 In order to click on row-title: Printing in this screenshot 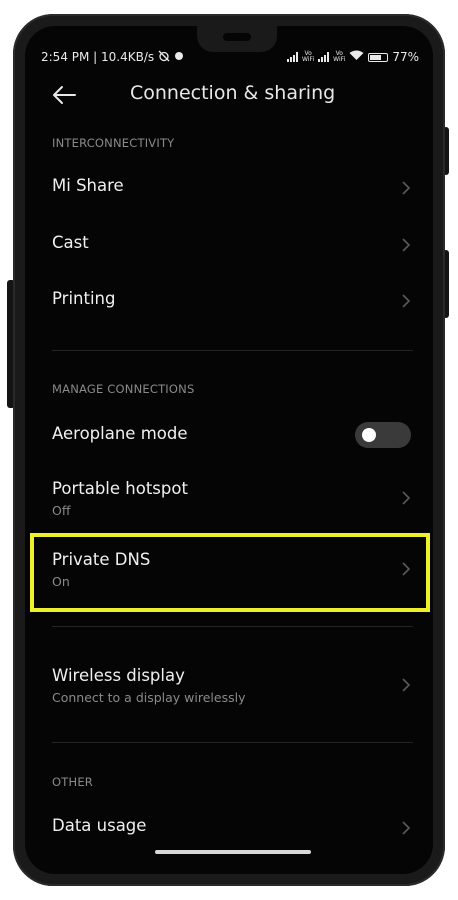, I will do `click(84, 298)`.